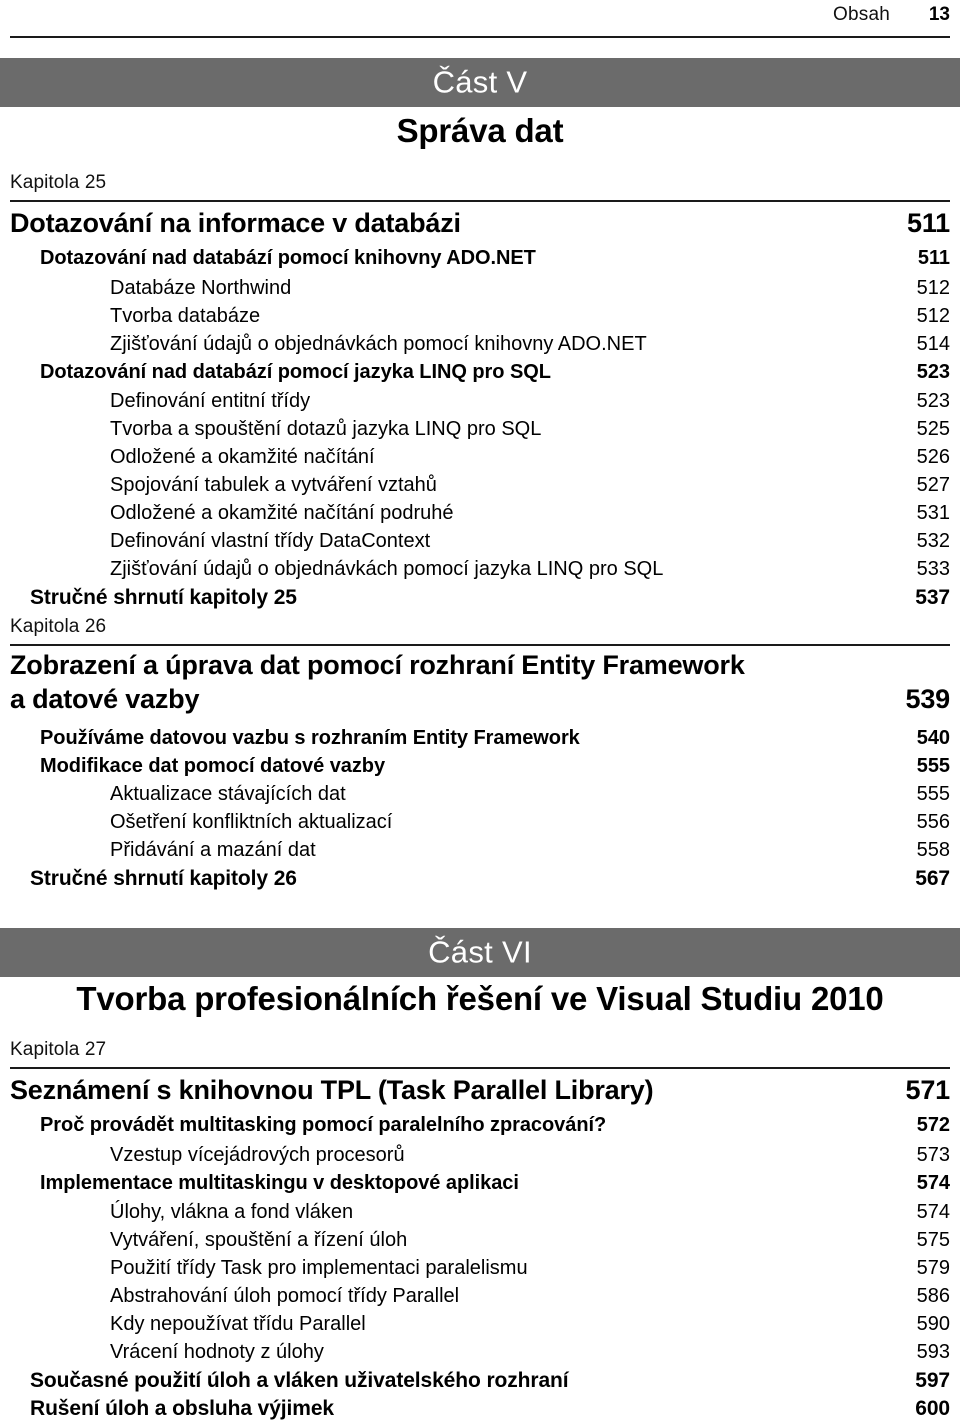 This screenshot has width=960, height=1421. I want to click on toc-entry-page: 573, so click(933, 1155).